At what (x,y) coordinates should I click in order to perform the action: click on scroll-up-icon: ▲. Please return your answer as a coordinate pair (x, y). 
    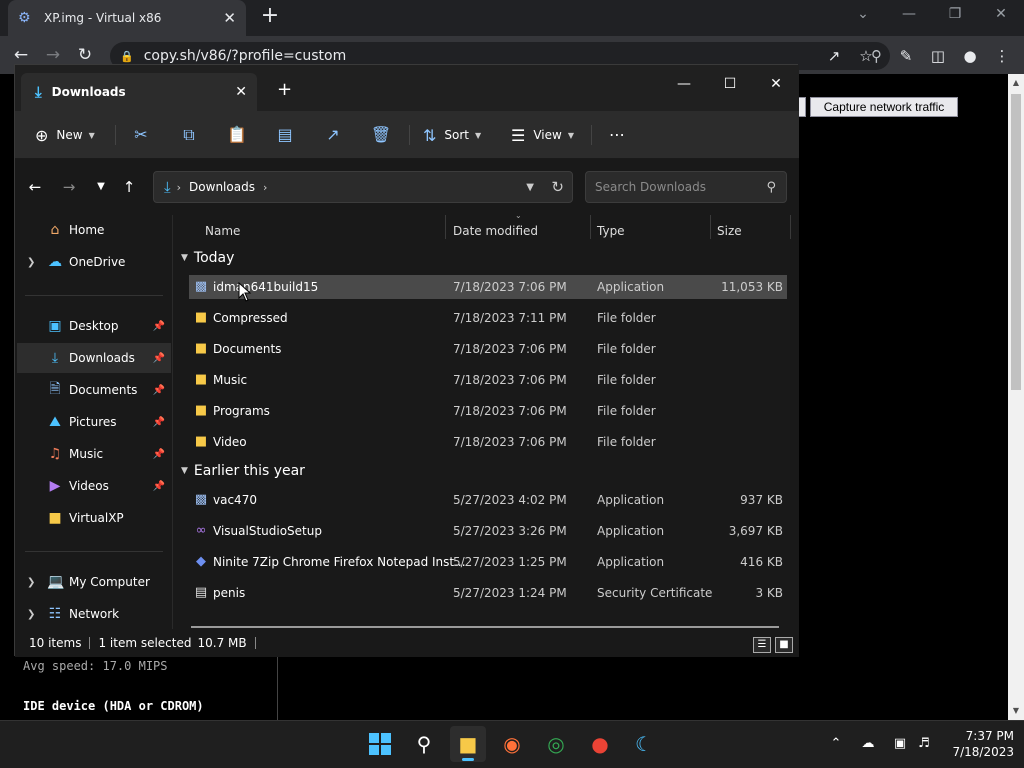
    Looking at the image, I should click on (1016, 82).